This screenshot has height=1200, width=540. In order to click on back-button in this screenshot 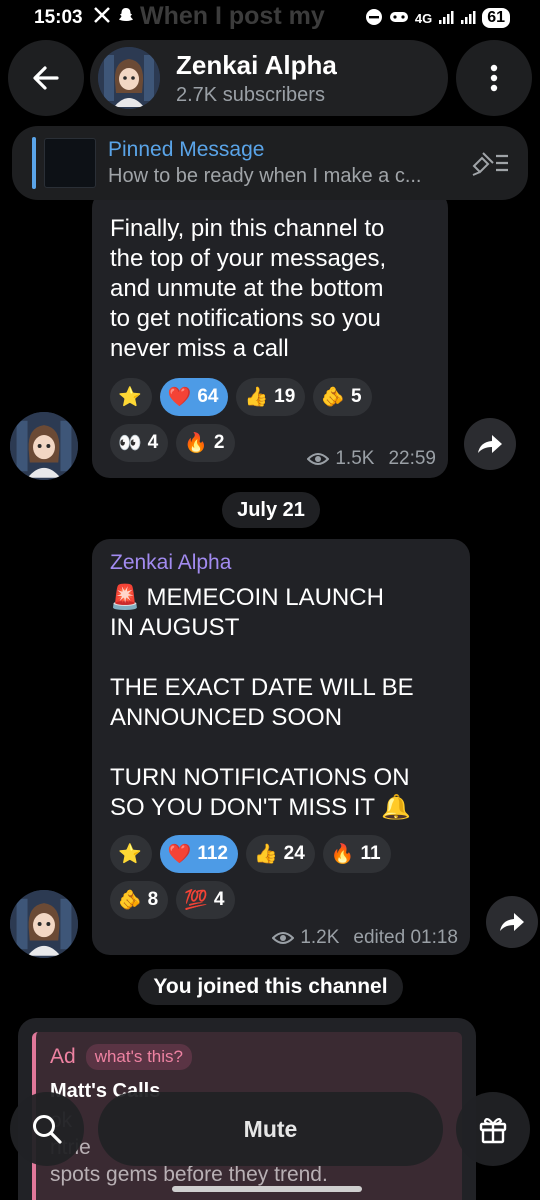, I will do `click(46, 78)`.